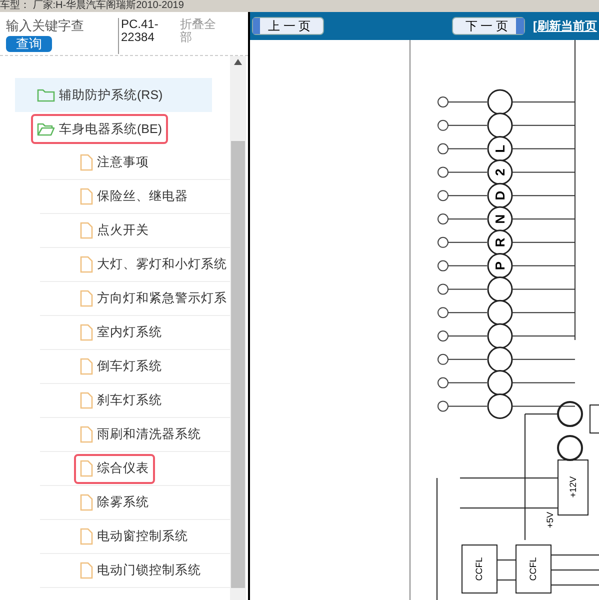  Describe the element at coordinates (140, 31) in the screenshot. I see `code-text: PC.41-22384` at that location.